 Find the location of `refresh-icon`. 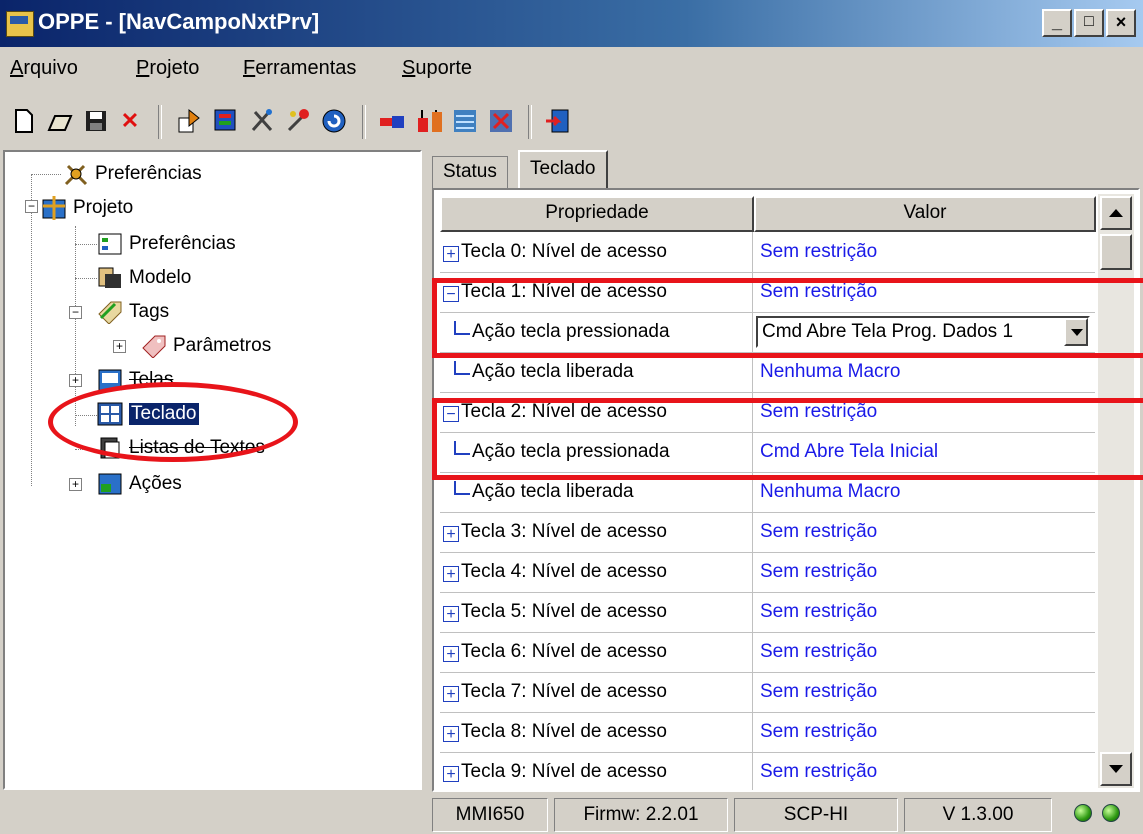

refresh-icon is located at coordinates (334, 121).